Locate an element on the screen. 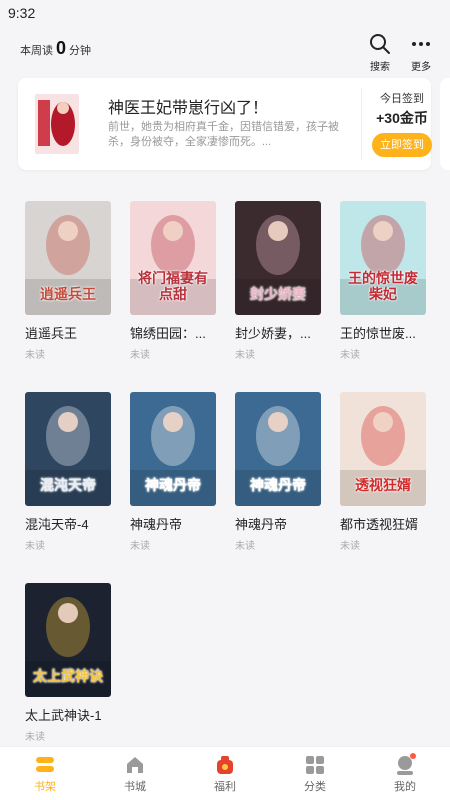 The width and height of the screenshot is (450, 800). tab-category: 分类 is located at coordinates (315, 773).